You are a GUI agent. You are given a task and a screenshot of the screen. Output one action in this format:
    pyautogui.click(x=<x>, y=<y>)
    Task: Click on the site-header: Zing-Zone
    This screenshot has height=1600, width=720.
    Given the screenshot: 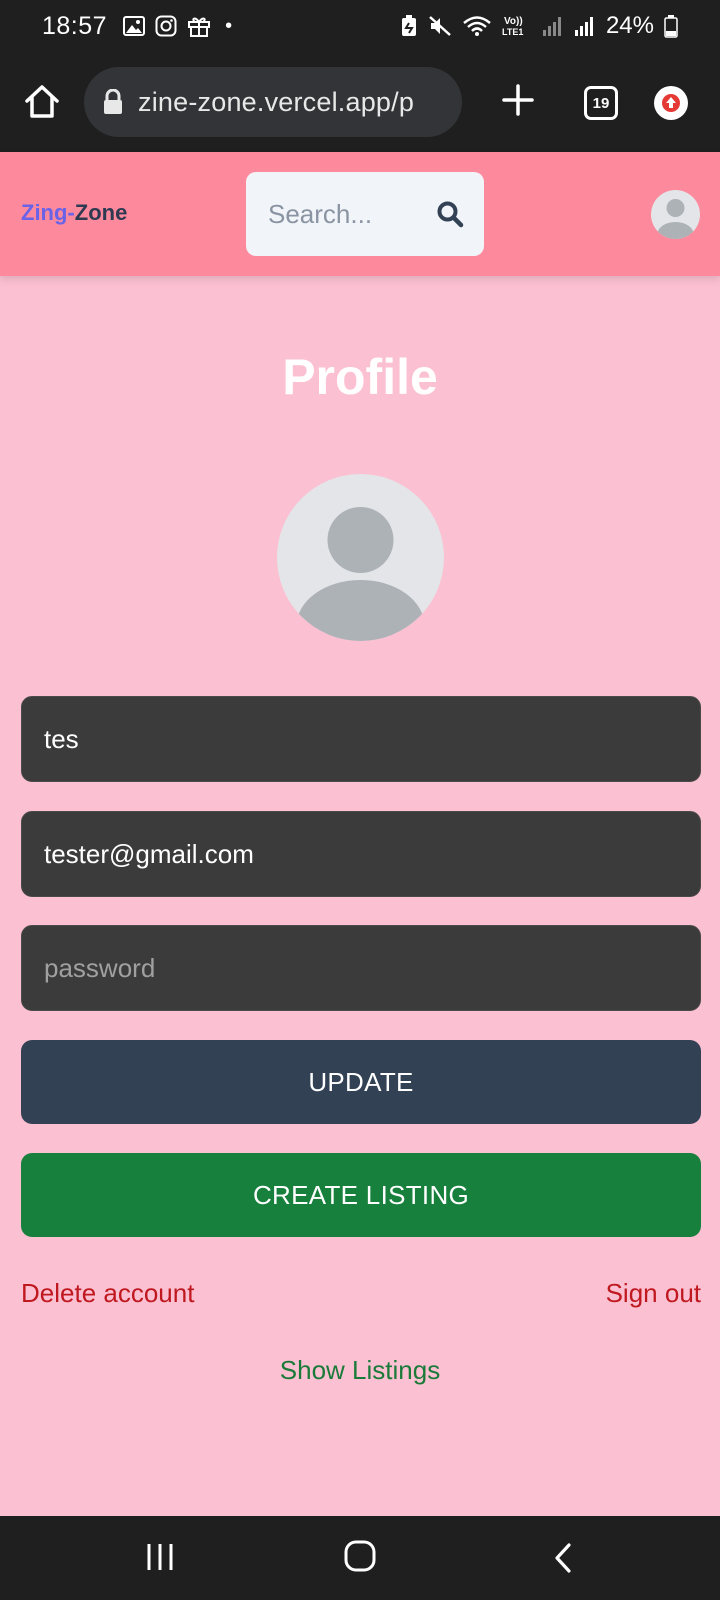 What is the action you would take?
    pyautogui.click(x=360, y=214)
    